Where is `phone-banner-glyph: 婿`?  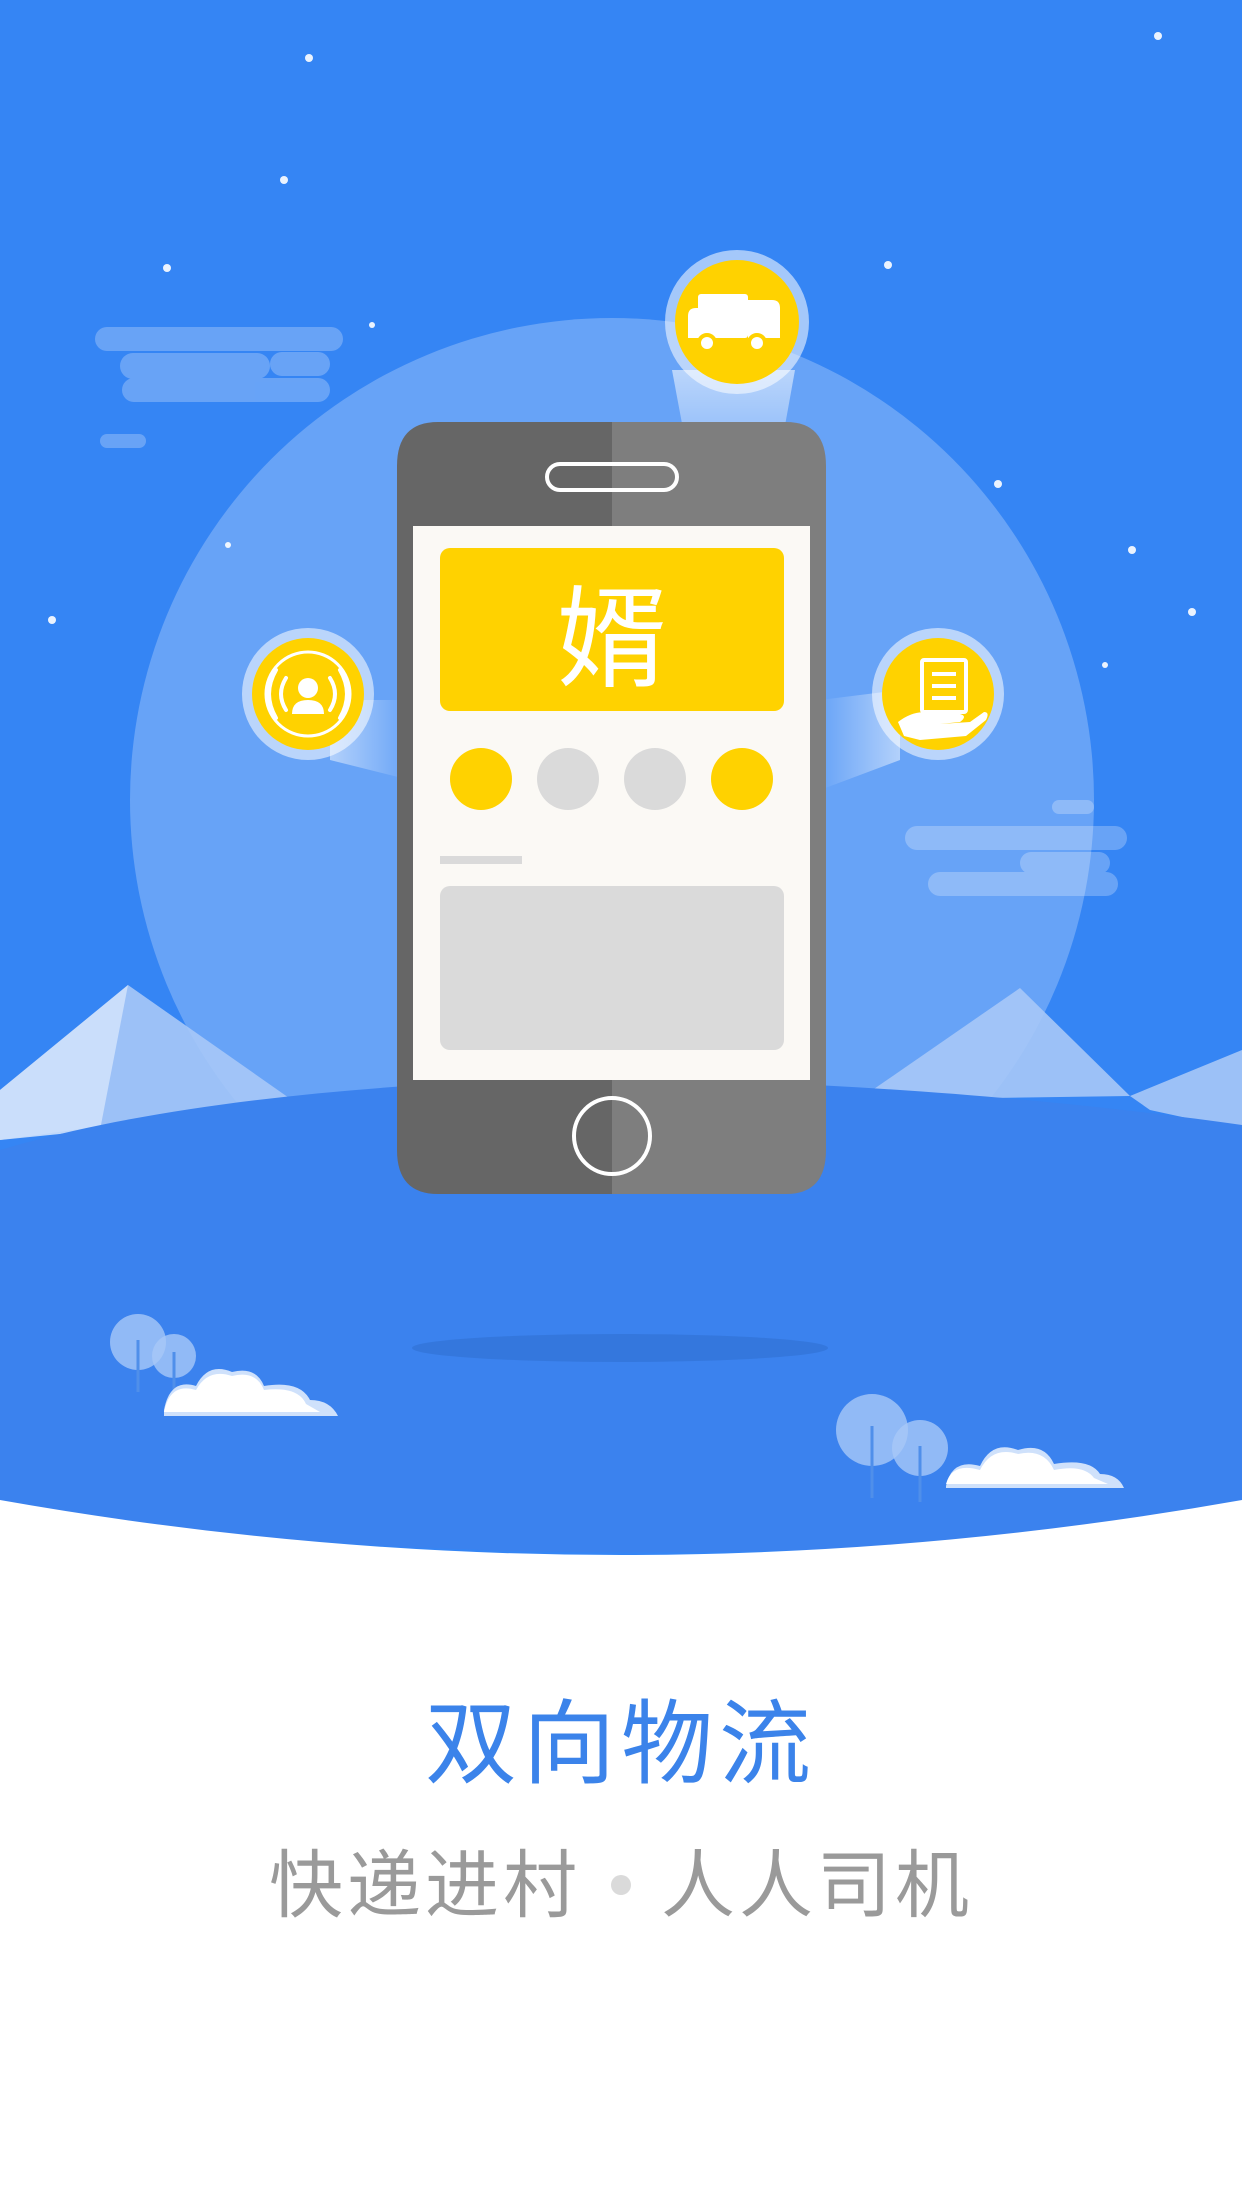 phone-banner-glyph: 婿 is located at coordinates (612, 640).